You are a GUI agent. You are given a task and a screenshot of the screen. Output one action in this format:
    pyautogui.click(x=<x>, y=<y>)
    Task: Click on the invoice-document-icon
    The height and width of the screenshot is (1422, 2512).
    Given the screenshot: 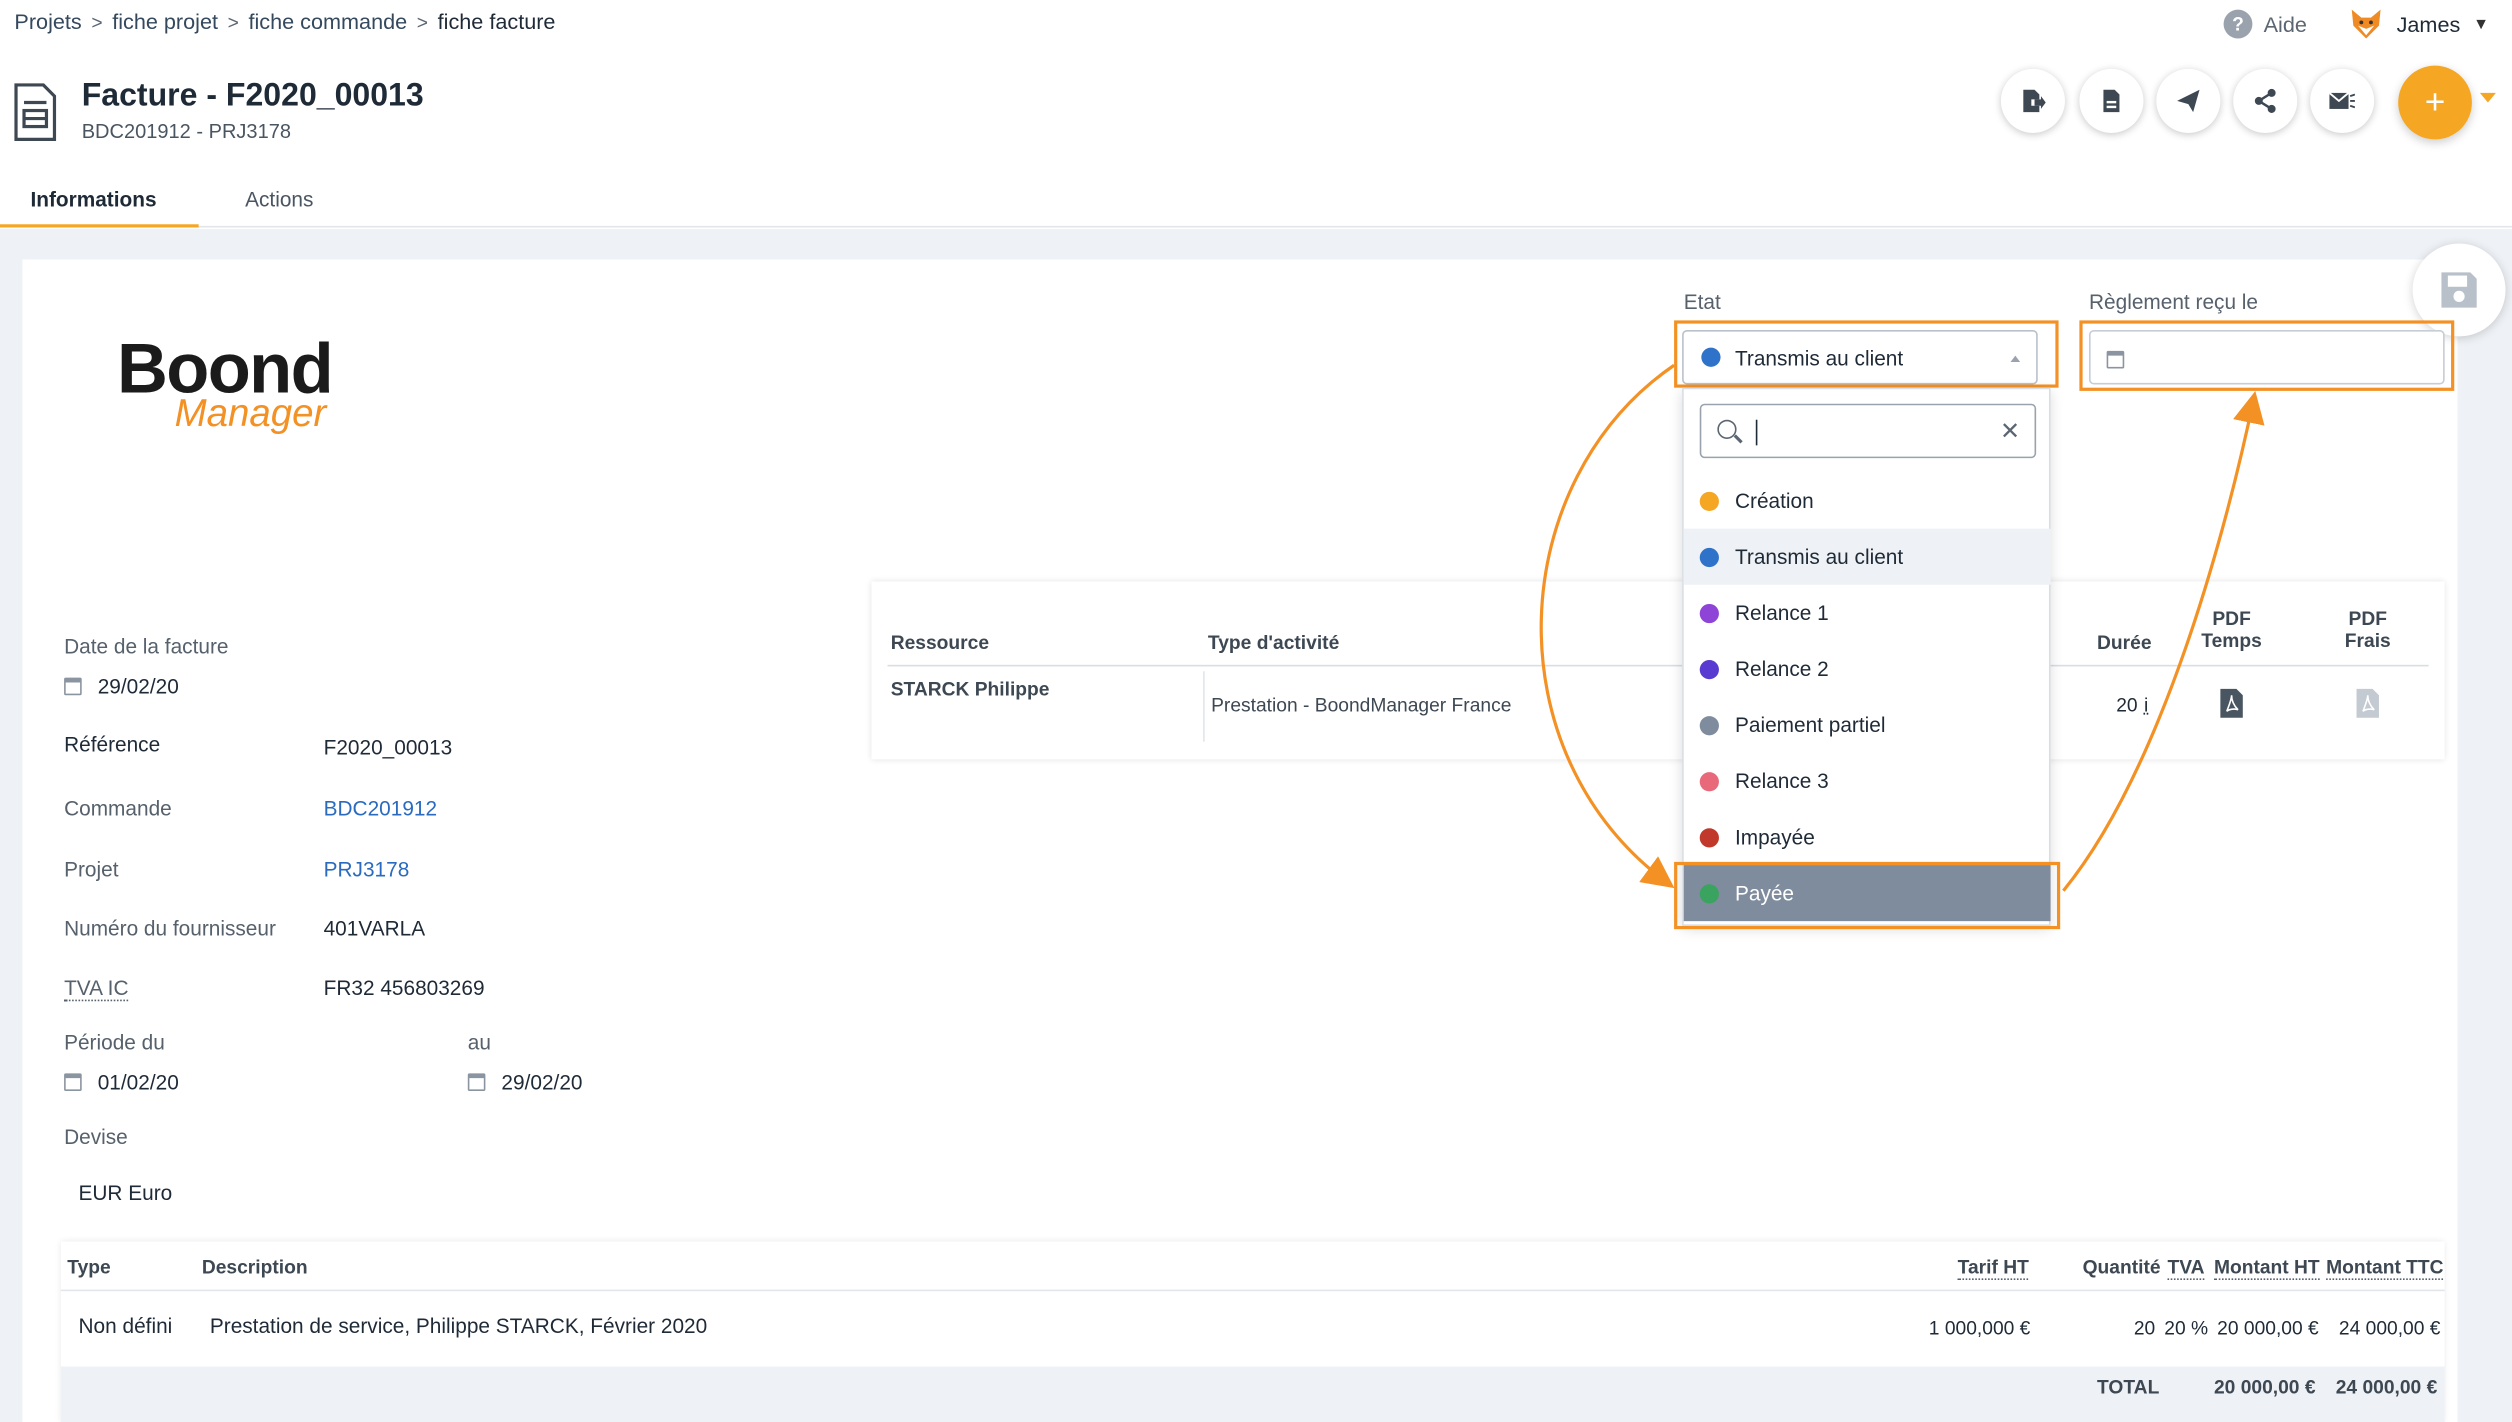 What is the action you would take?
    pyautogui.click(x=35, y=112)
    